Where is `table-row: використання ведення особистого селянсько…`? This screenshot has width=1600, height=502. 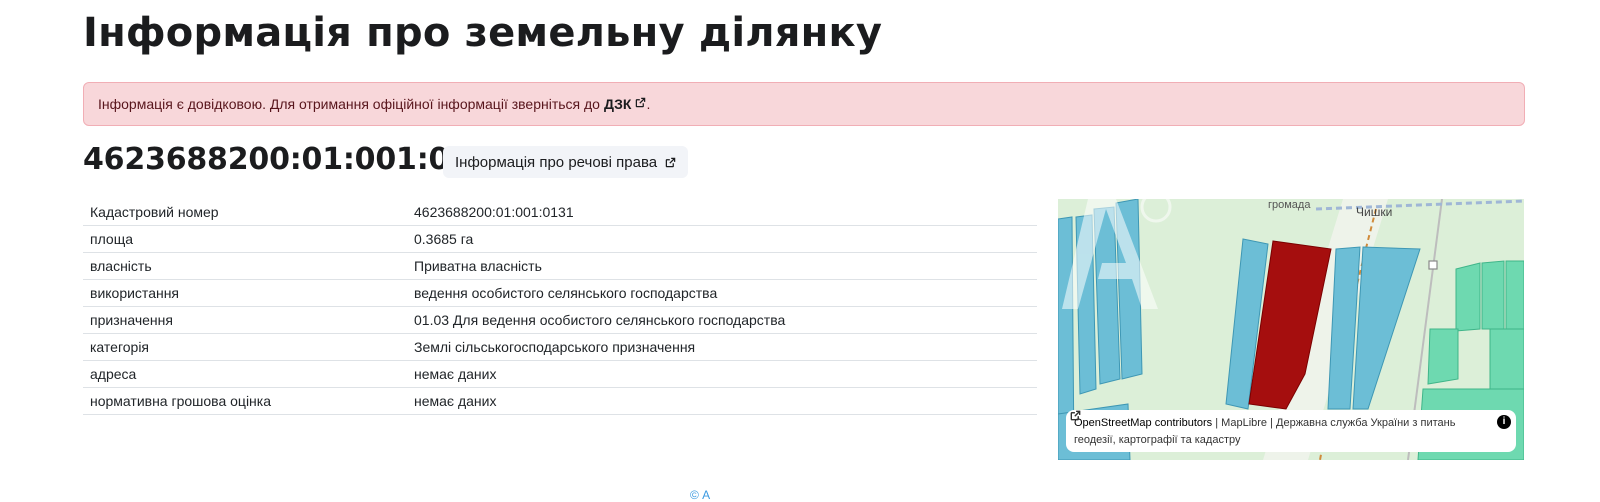 table-row: використання ведення особистого селянсько… is located at coordinates (560, 293).